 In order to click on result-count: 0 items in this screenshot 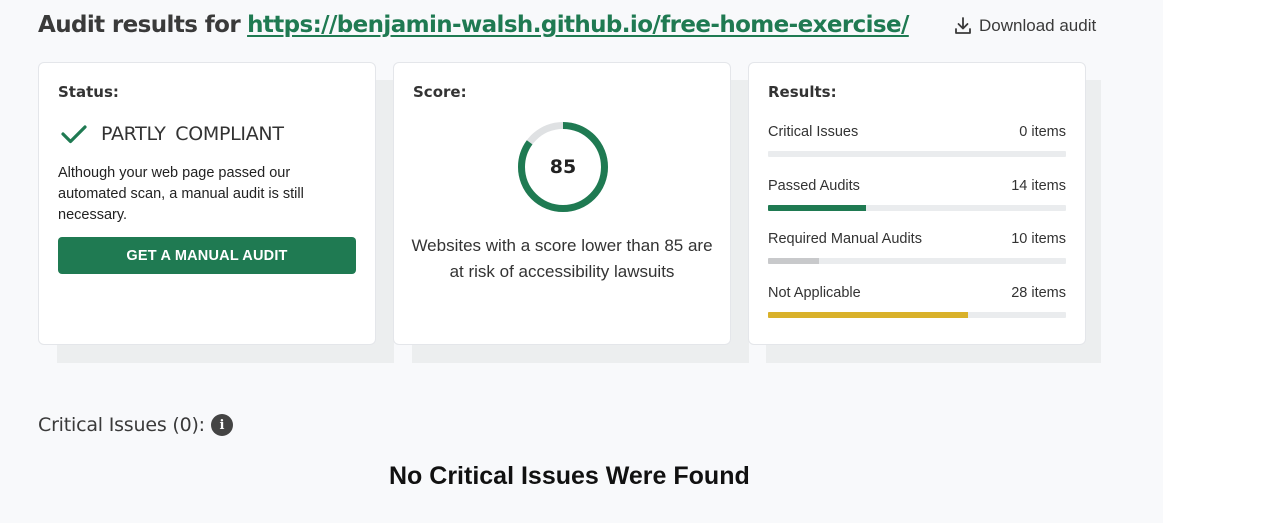, I will do `click(1042, 132)`.